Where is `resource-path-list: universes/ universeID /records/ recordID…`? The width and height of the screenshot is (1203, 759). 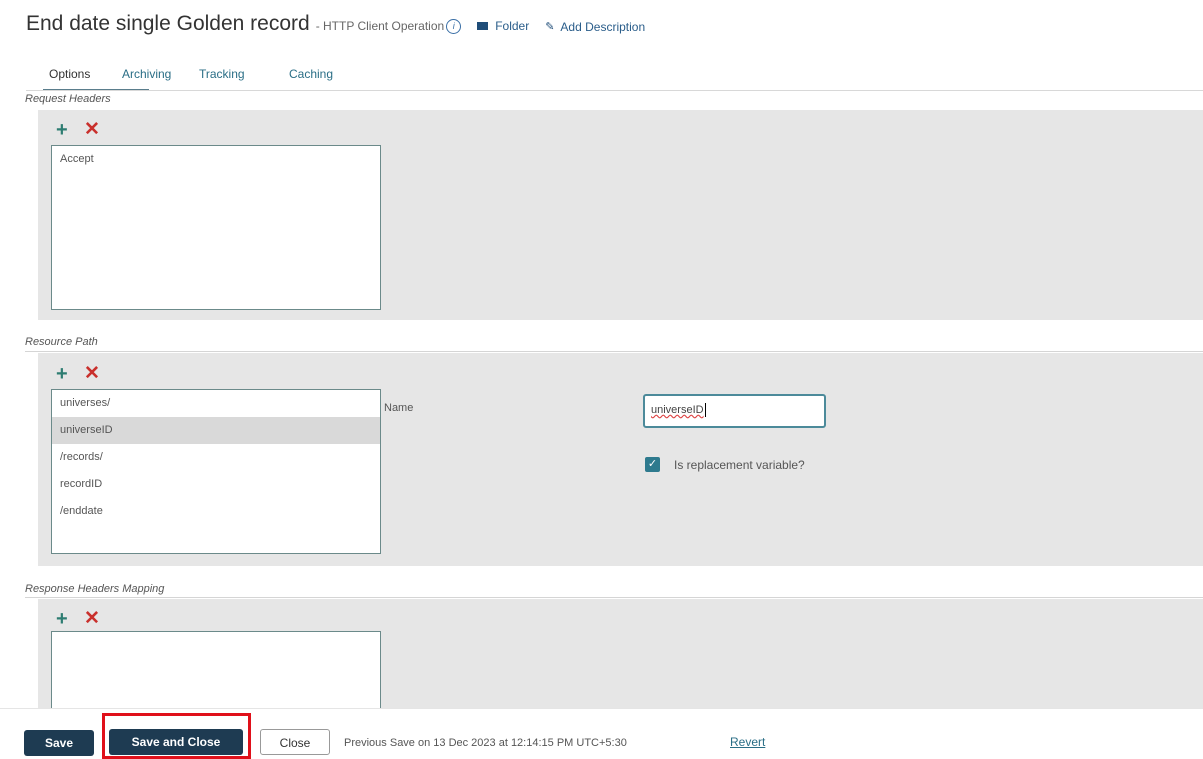 resource-path-list: universes/ universeID /records/ recordID… is located at coordinates (216, 471).